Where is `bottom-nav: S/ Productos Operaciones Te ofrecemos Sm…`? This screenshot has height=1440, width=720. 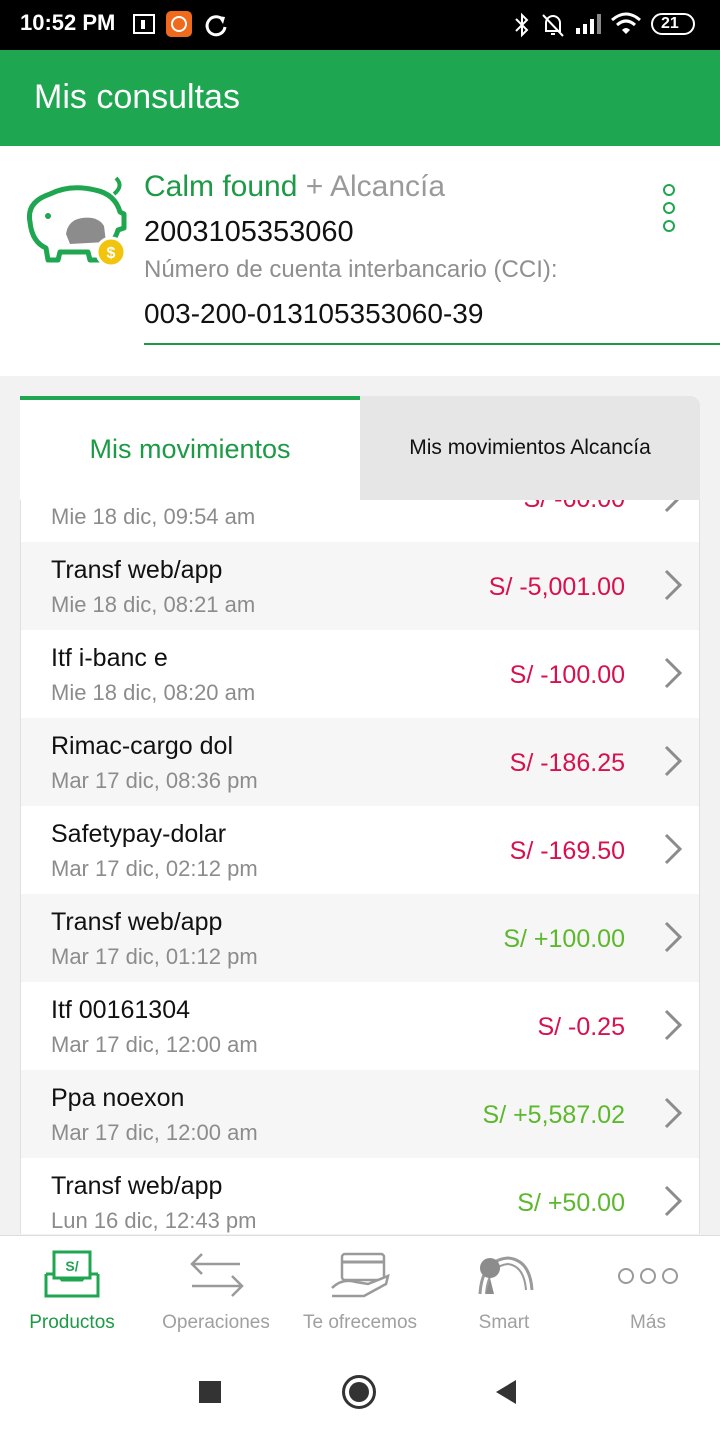
bottom-nav: S/ Productos Operaciones Te ofrecemos Sm… is located at coordinates (360, 1290).